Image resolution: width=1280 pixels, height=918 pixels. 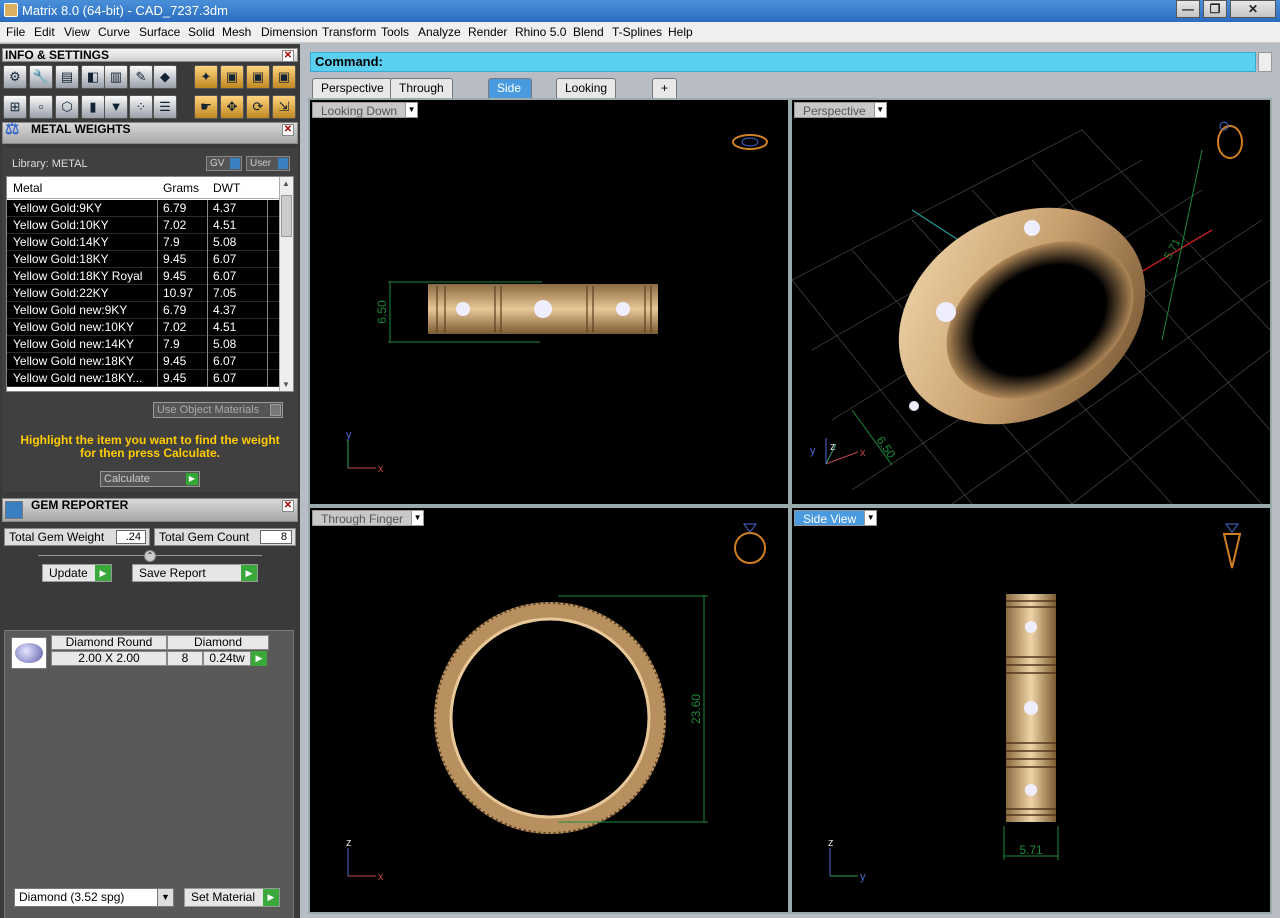 I want to click on square-icon: ▫, so click(x=41, y=107).